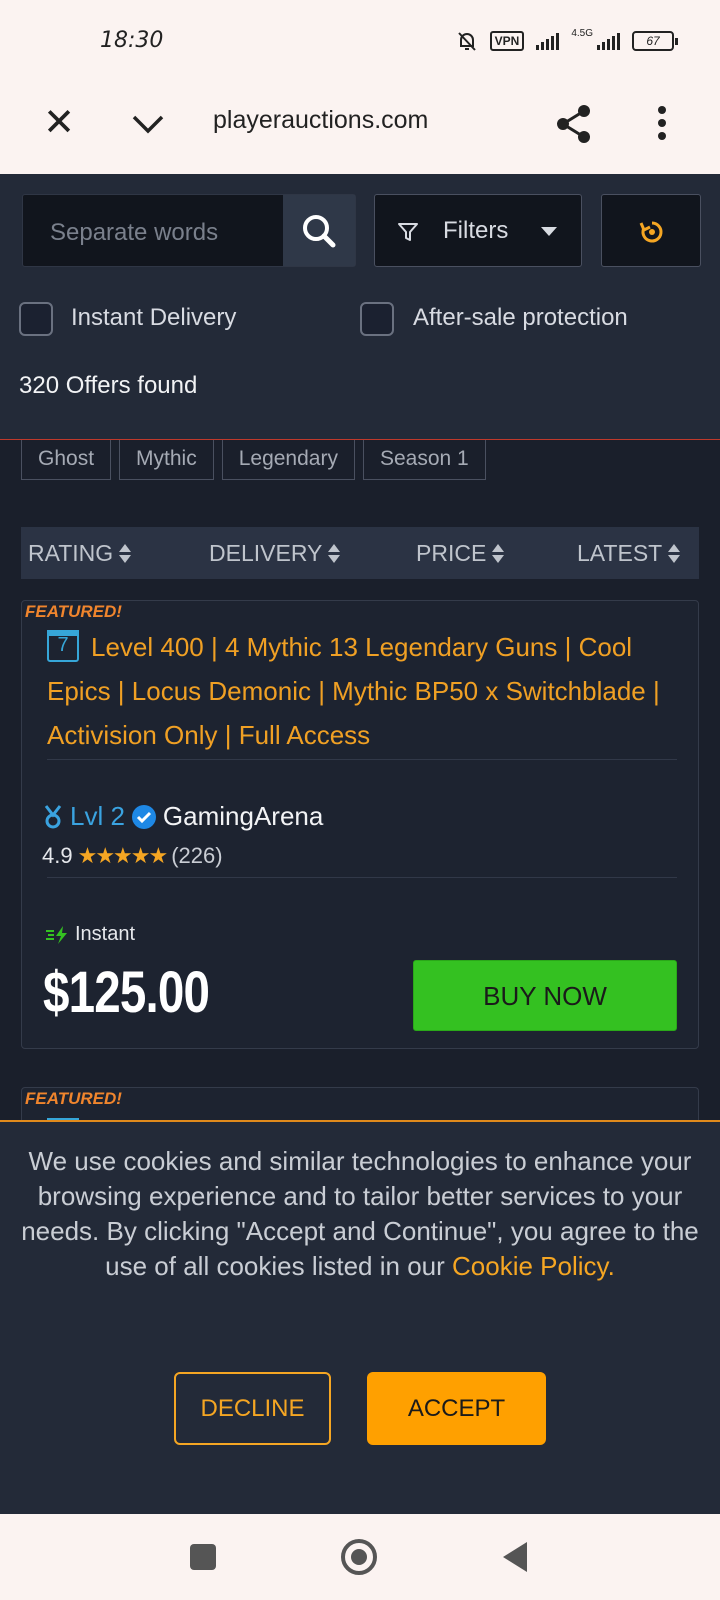 The height and width of the screenshot is (1600, 720). Describe the element at coordinates (53, 816) in the screenshot. I see `medal-icon` at that location.